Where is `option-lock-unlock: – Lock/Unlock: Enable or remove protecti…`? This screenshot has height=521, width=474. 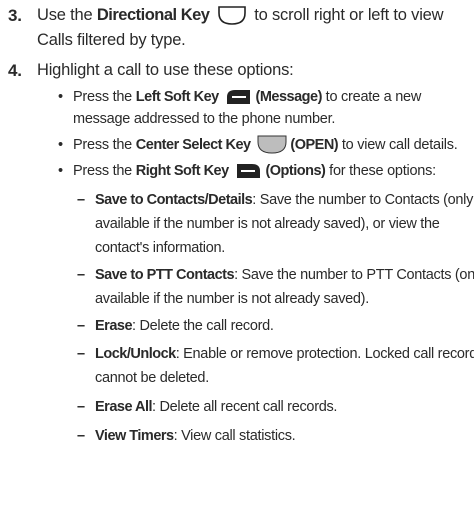
option-lock-unlock: – Lock/Unlock: Enable or remove protecti… is located at coordinates (275, 366).